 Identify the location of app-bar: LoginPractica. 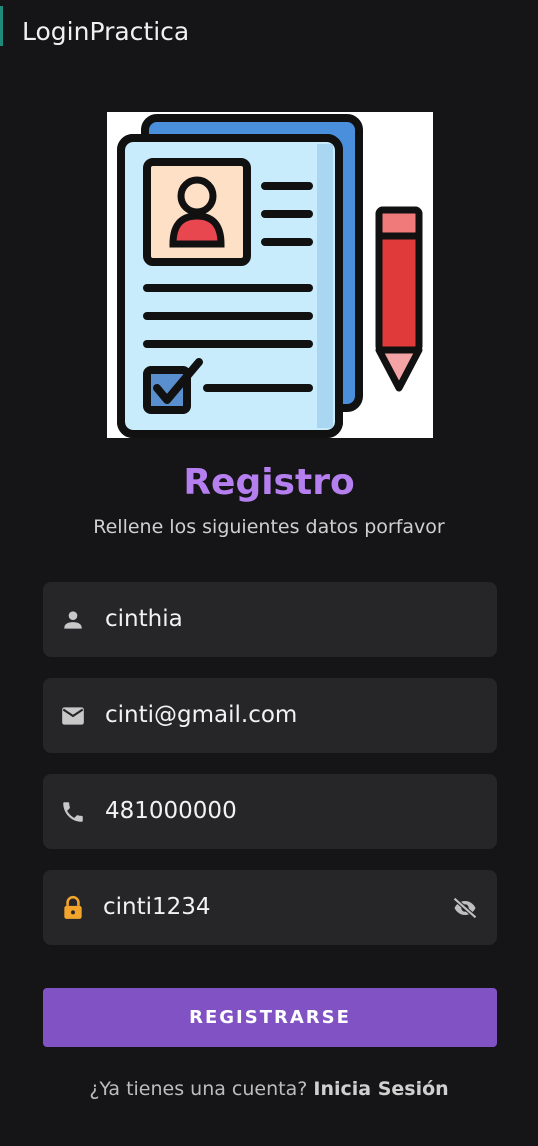
(269, 33).